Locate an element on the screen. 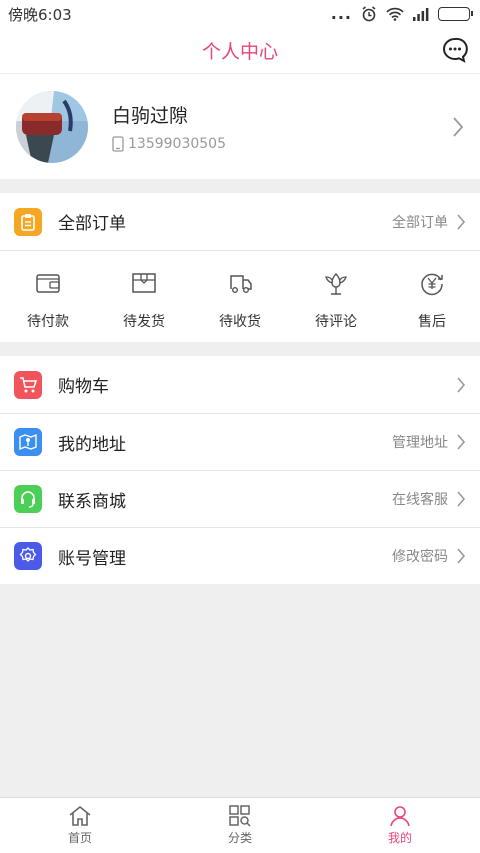  menu-row-cart: 购物车 is located at coordinates (240, 384).